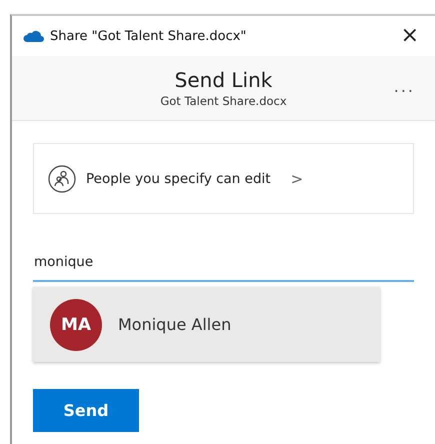 The width and height of the screenshot is (435, 444). I want to click on permission-button: People you specify can edit >, so click(223, 178).